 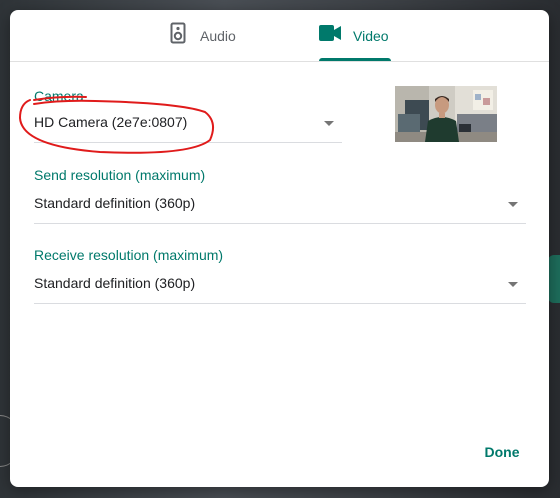 What do you see at coordinates (115, 203) in the screenshot?
I see `send-resolution-value: Standard definition (360p)` at bounding box center [115, 203].